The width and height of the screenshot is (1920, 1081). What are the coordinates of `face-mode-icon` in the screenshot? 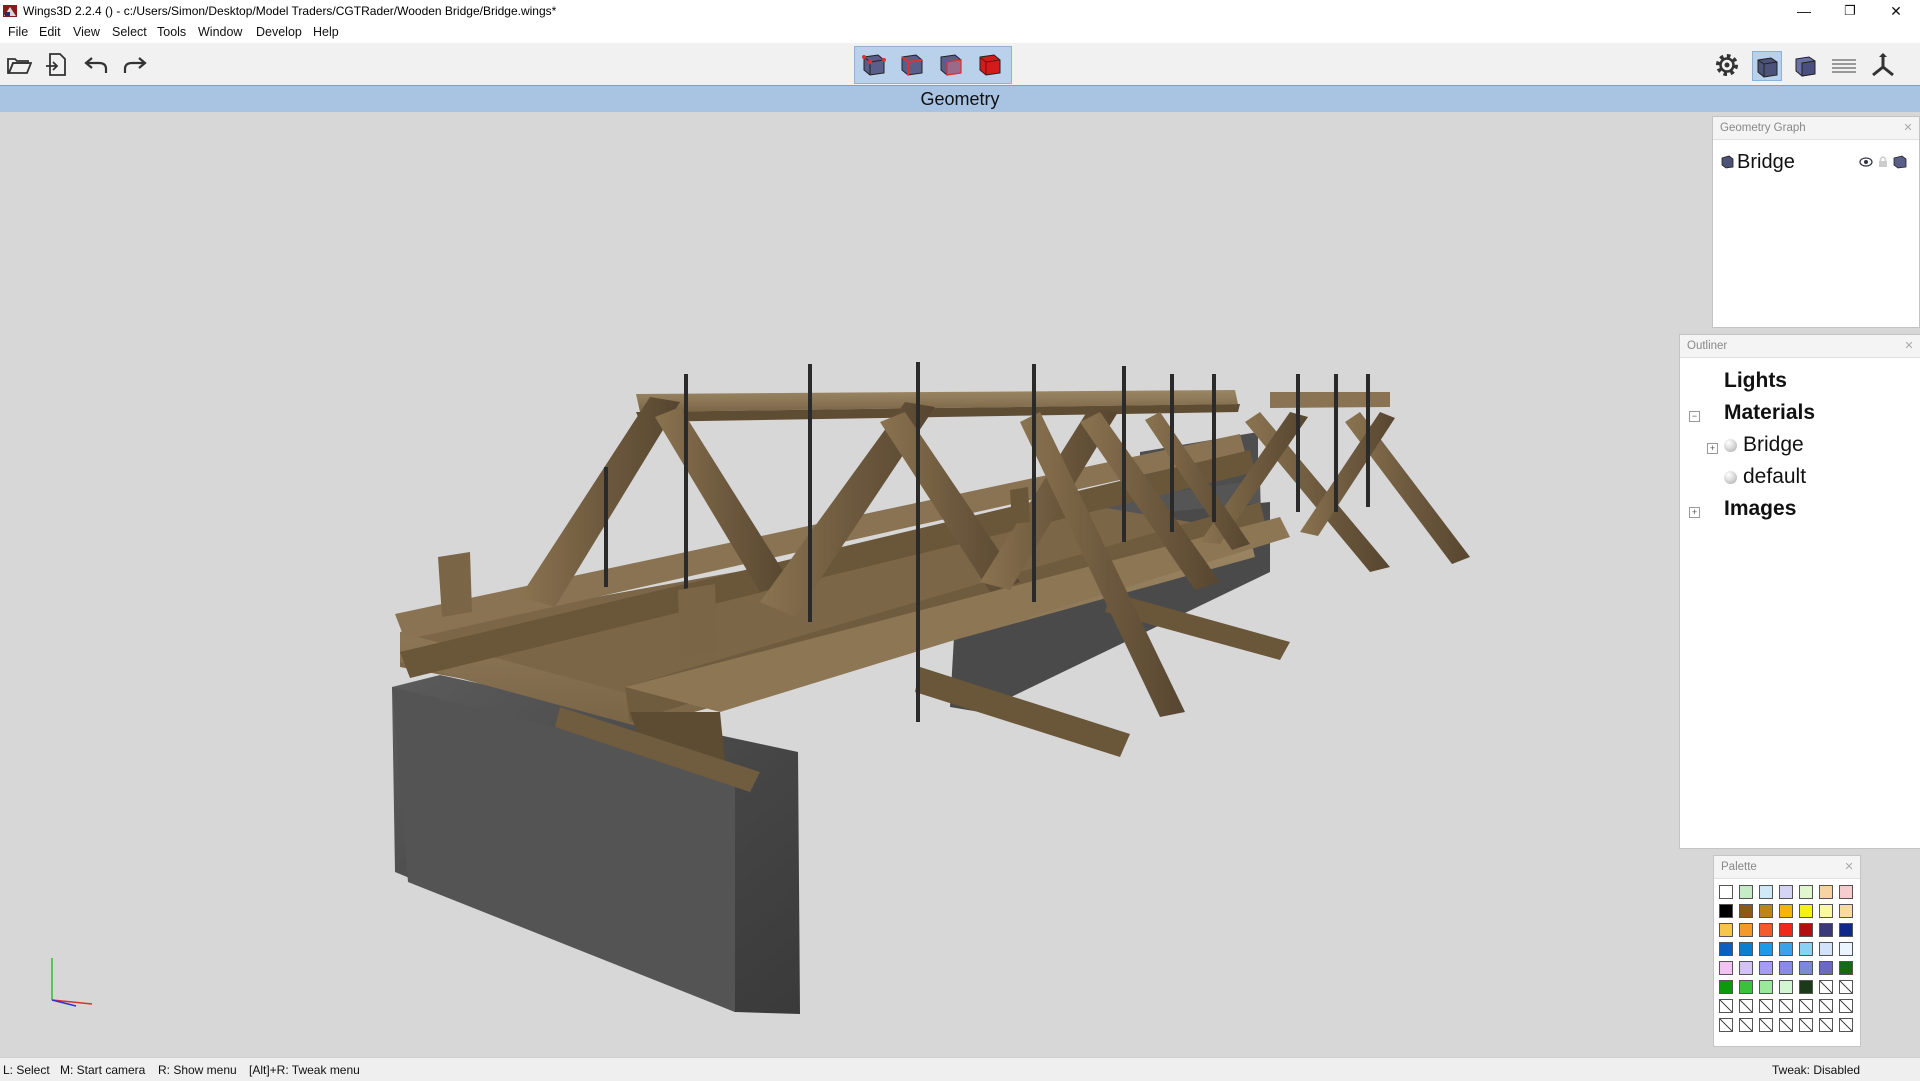 It's located at (951, 63).